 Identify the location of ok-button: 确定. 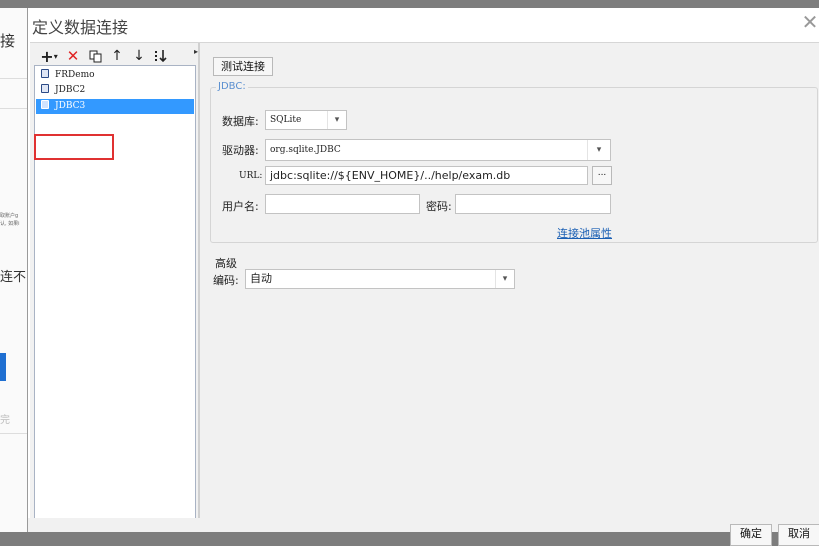
(751, 535).